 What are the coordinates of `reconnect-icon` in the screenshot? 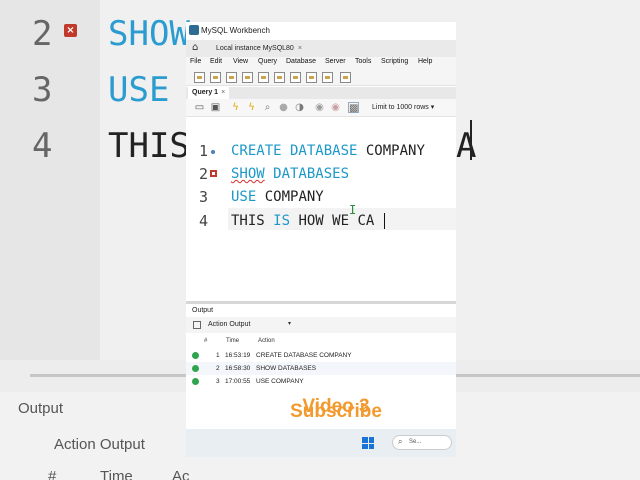 It's located at (345, 77).